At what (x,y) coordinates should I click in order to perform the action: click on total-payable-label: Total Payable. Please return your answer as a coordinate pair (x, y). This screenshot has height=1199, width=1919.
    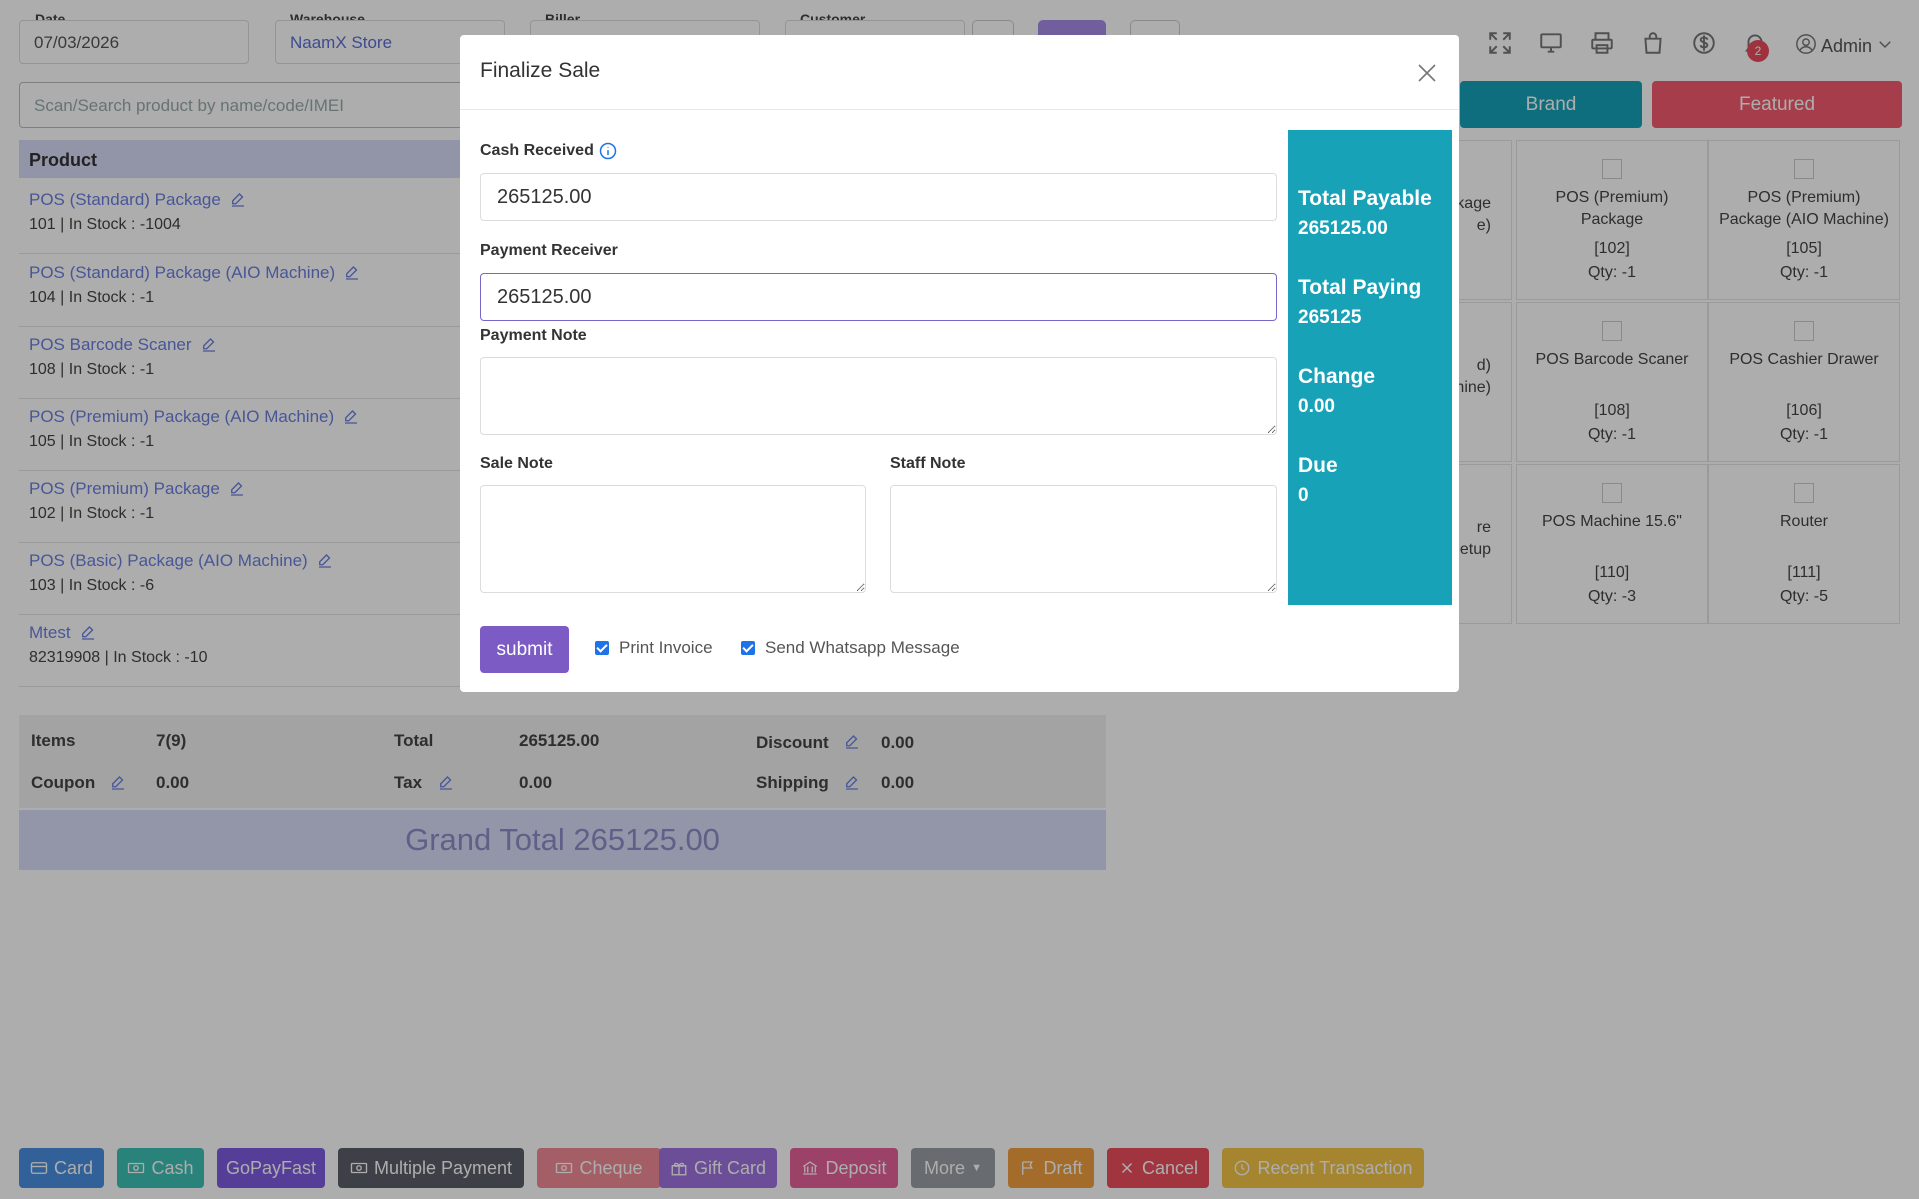
    Looking at the image, I should click on (1365, 198).